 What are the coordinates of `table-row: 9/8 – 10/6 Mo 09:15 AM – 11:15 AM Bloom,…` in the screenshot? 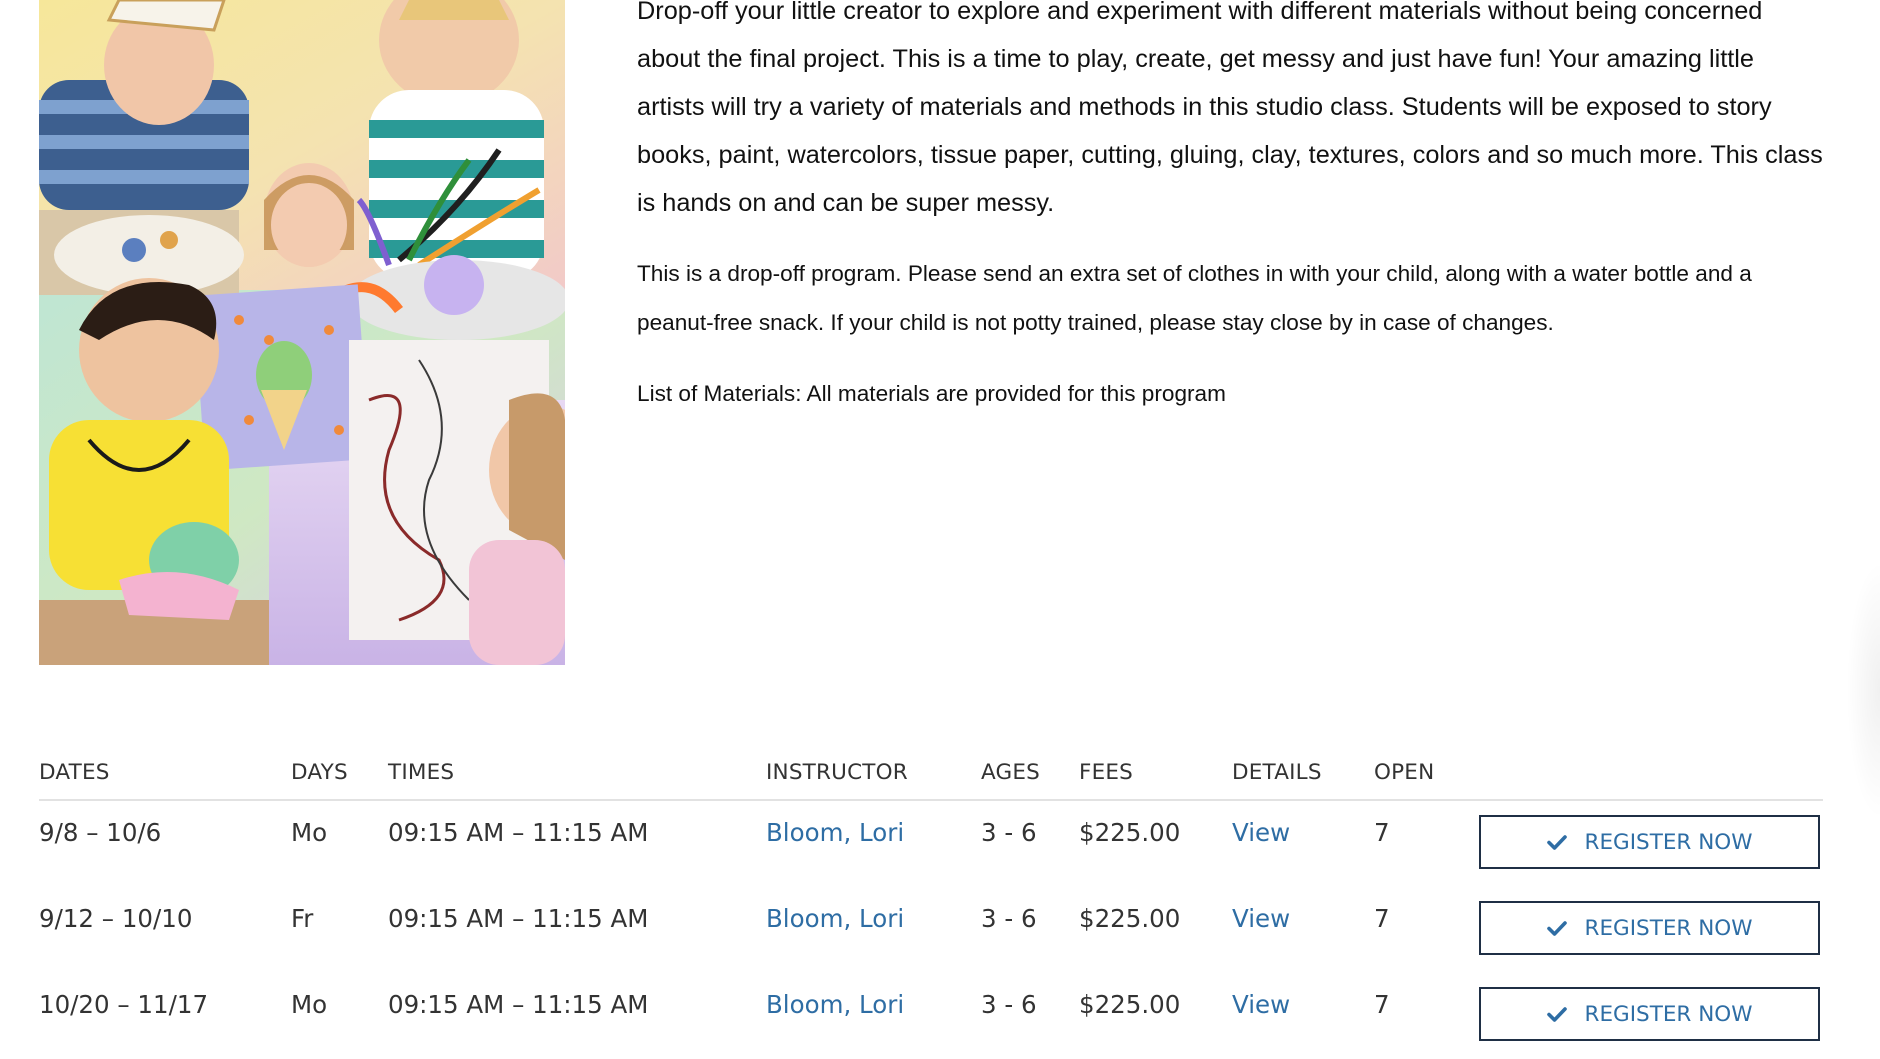 It's located at (931, 844).